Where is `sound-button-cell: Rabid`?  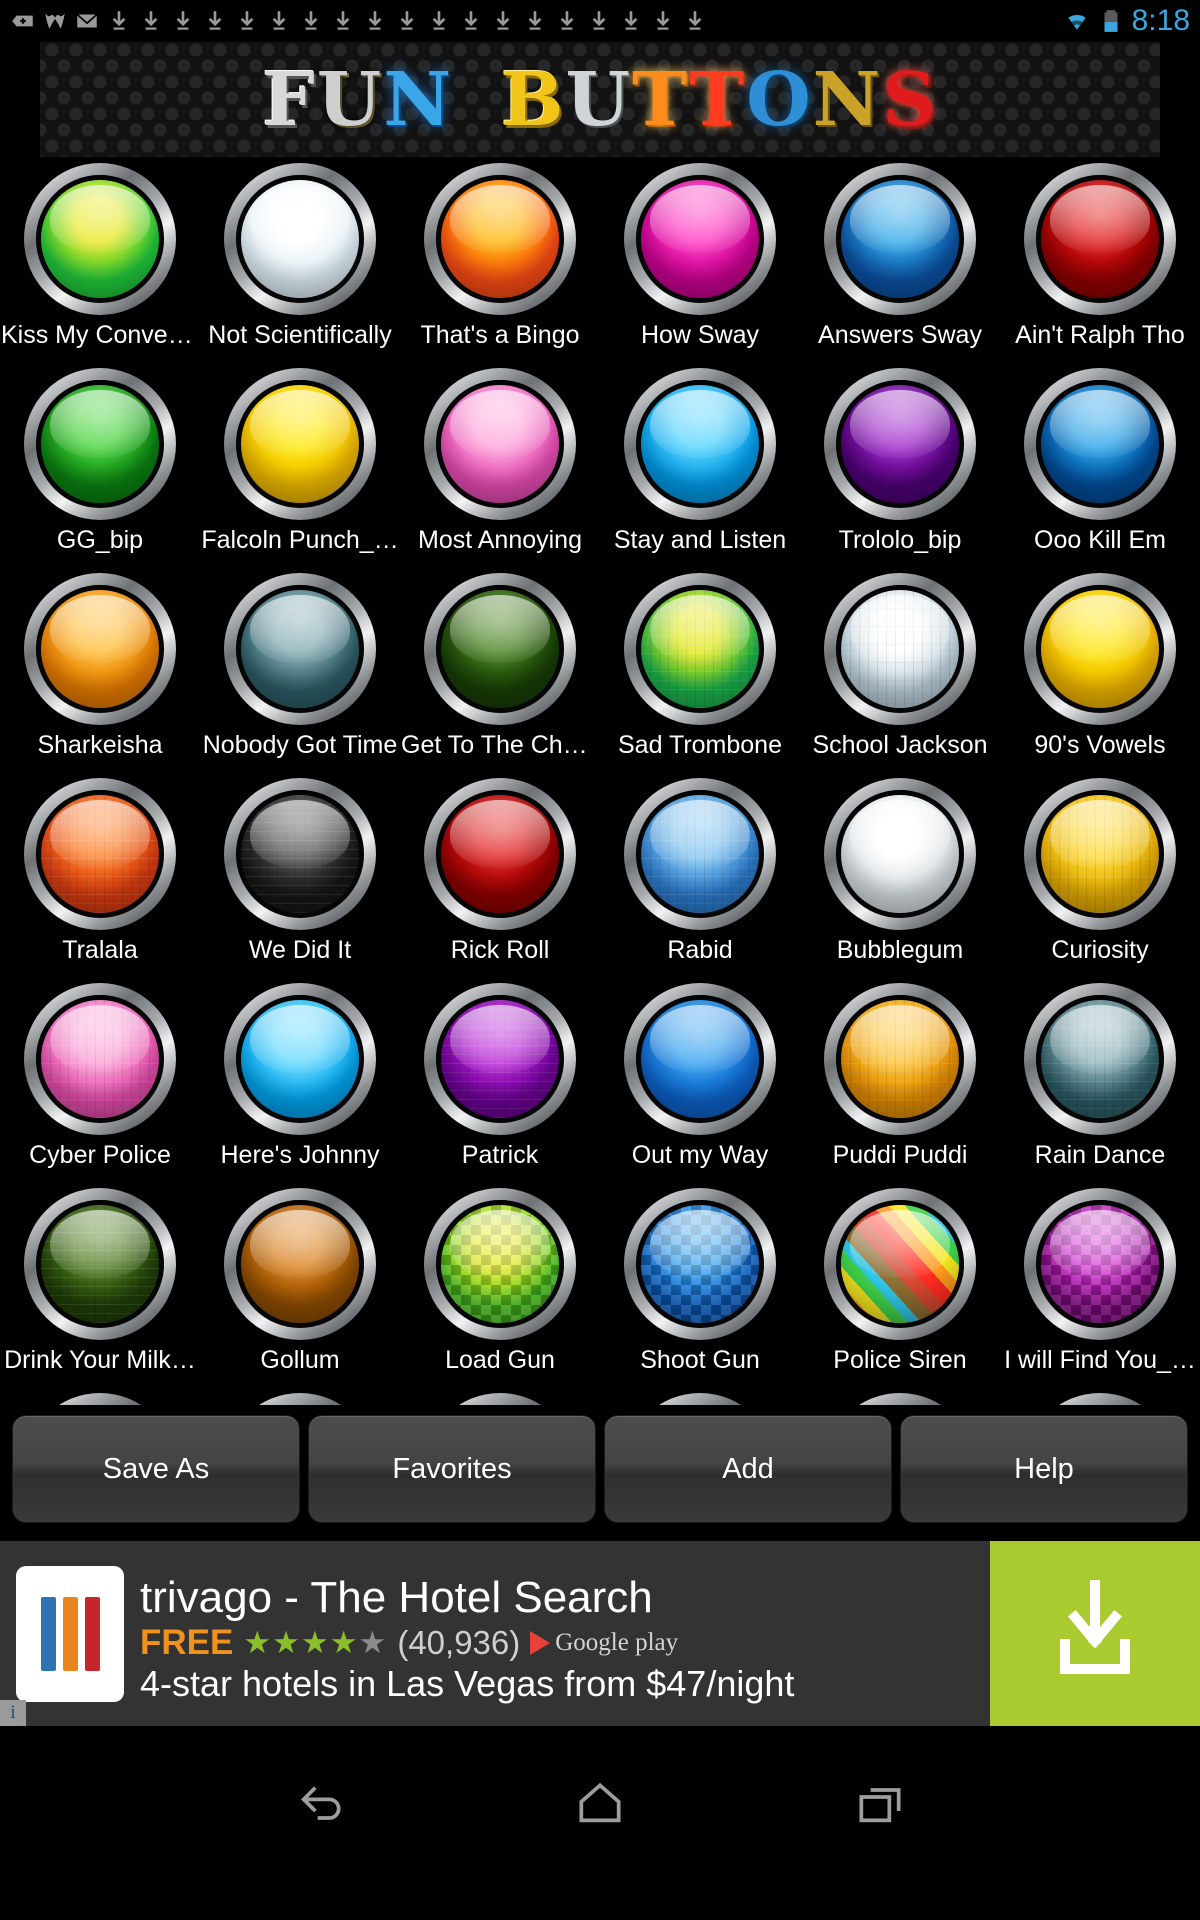
sound-button-cell: Rabid is located at coordinates (700, 874).